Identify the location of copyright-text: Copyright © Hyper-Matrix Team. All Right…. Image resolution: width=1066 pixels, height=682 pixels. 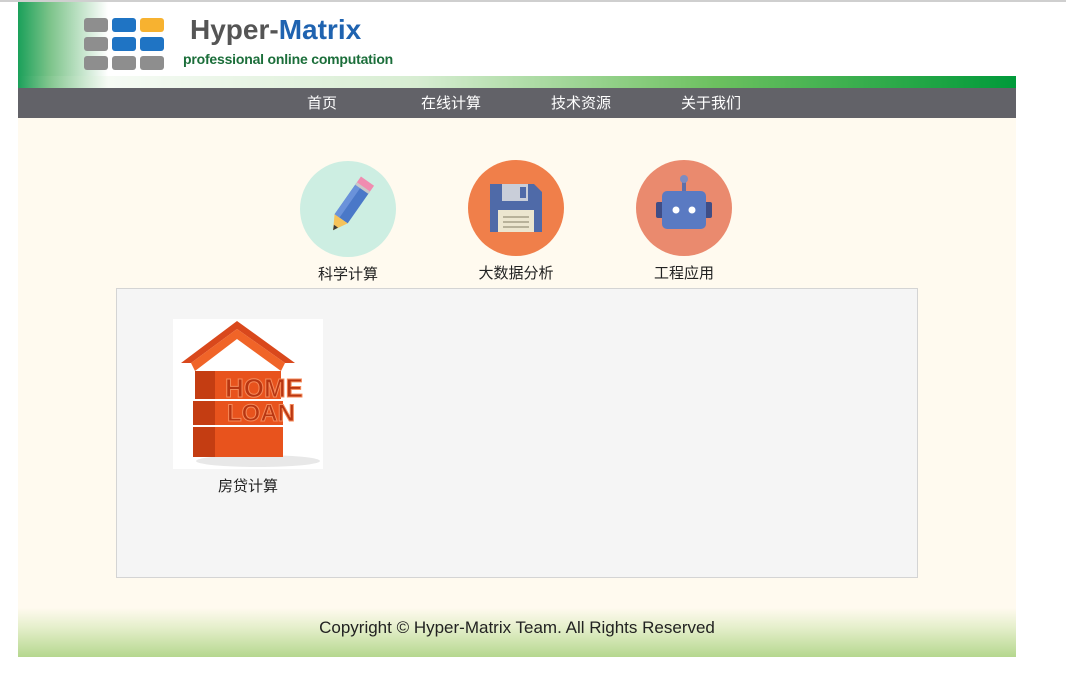
(517, 627).